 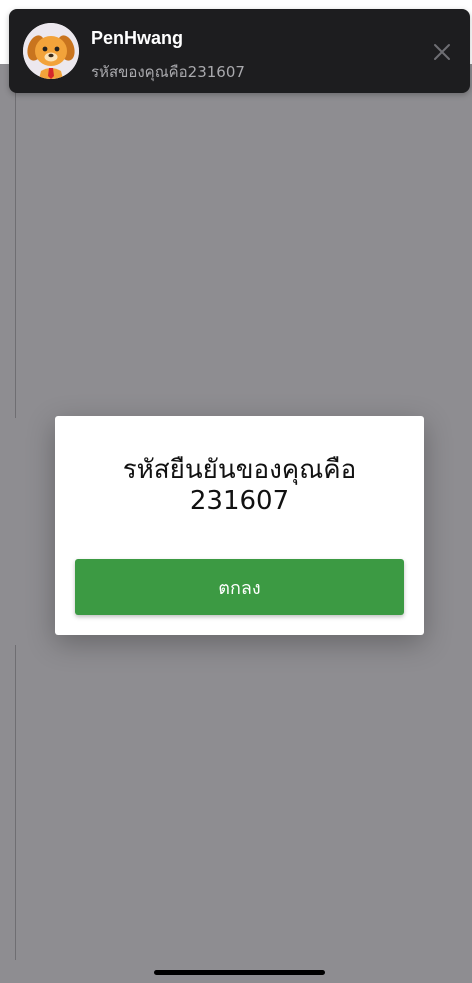 What do you see at coordinates (137, 38) in the screenshot?
I see `notification-sender: PenHwang` at bounding box center [137, 38].